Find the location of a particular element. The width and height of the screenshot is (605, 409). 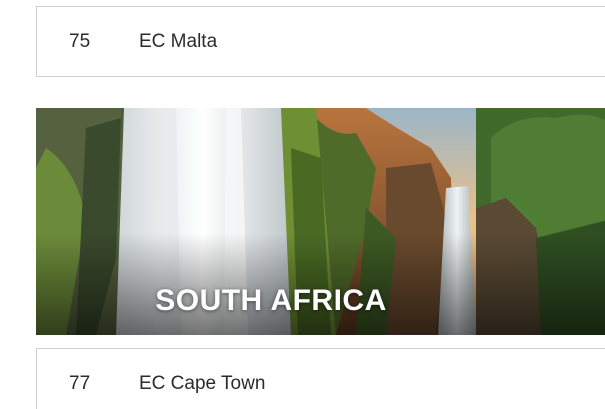

list-item-number: 75 is located at coordinates (80, 41).